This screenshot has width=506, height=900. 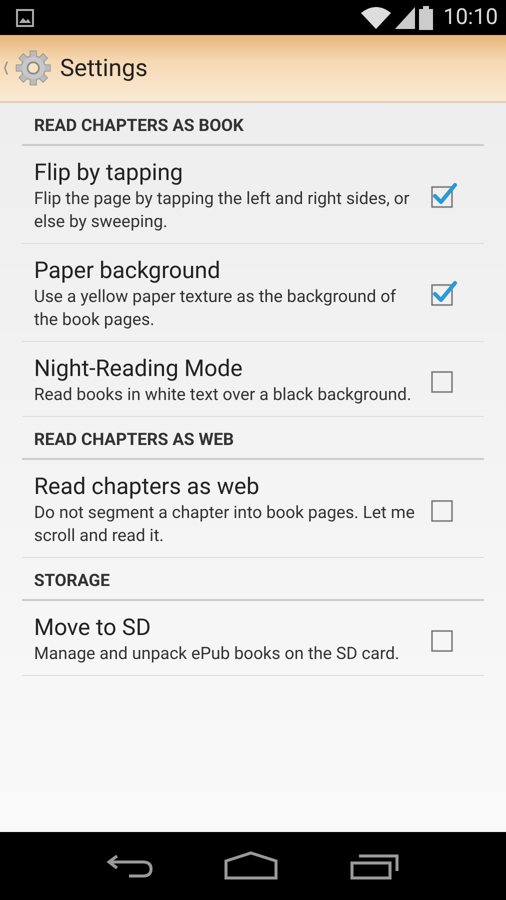 What do you see at coordinates (376, 17) in the screenshot?
I see `wifi-icon` at bounding box center [376, 17].